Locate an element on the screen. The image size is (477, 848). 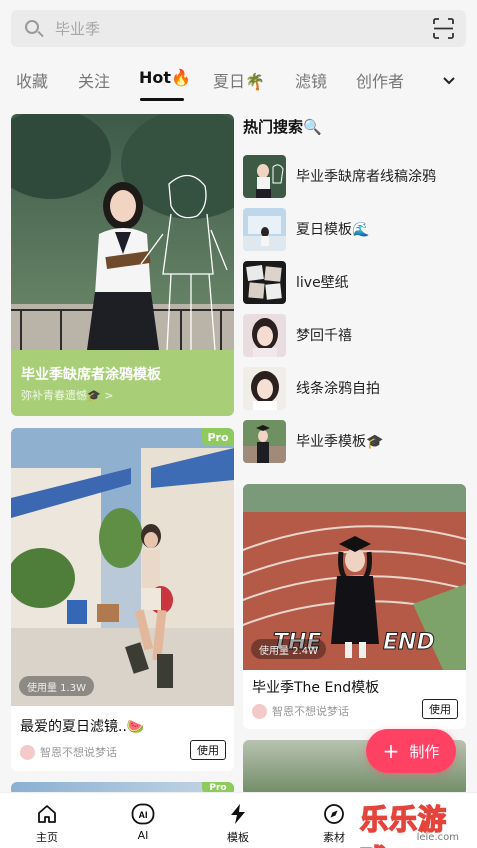
tabs-expand-button is located at coordinates (449, 81).